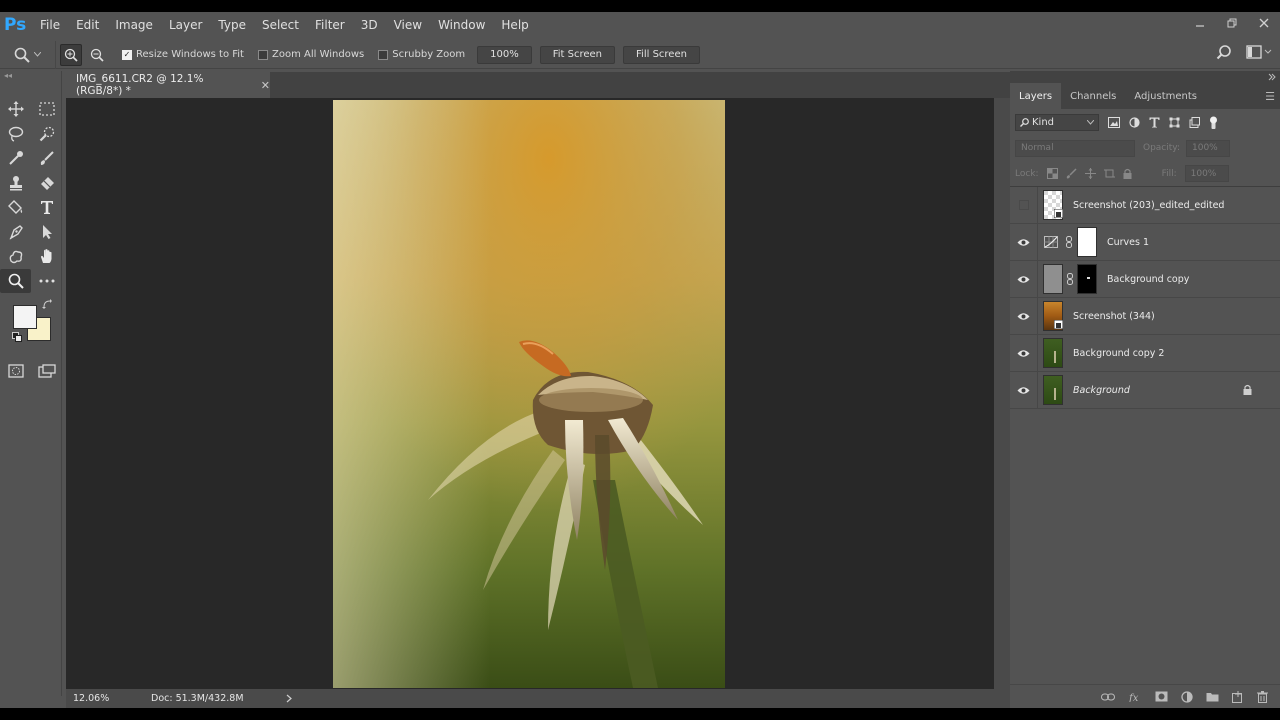 This screenshot has height=720, width=1280. Describe the element at coordinates (1145, 279) in the screenshot. I see `layer-row: Background copy` at that location.